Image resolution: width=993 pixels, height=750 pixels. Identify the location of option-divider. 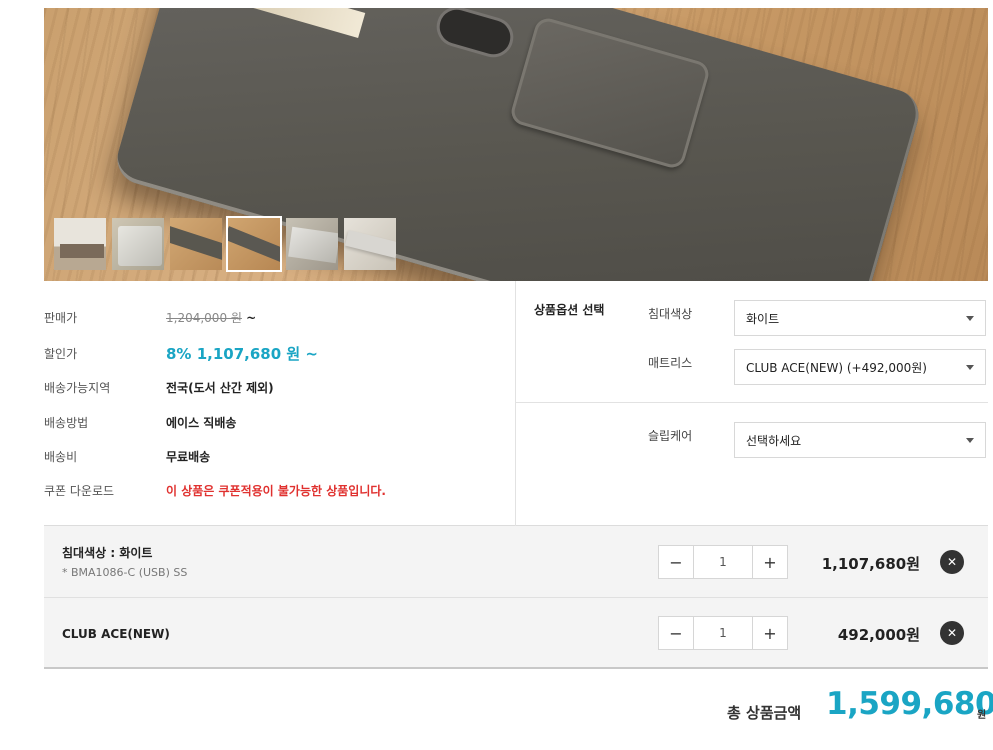
(752, 402).